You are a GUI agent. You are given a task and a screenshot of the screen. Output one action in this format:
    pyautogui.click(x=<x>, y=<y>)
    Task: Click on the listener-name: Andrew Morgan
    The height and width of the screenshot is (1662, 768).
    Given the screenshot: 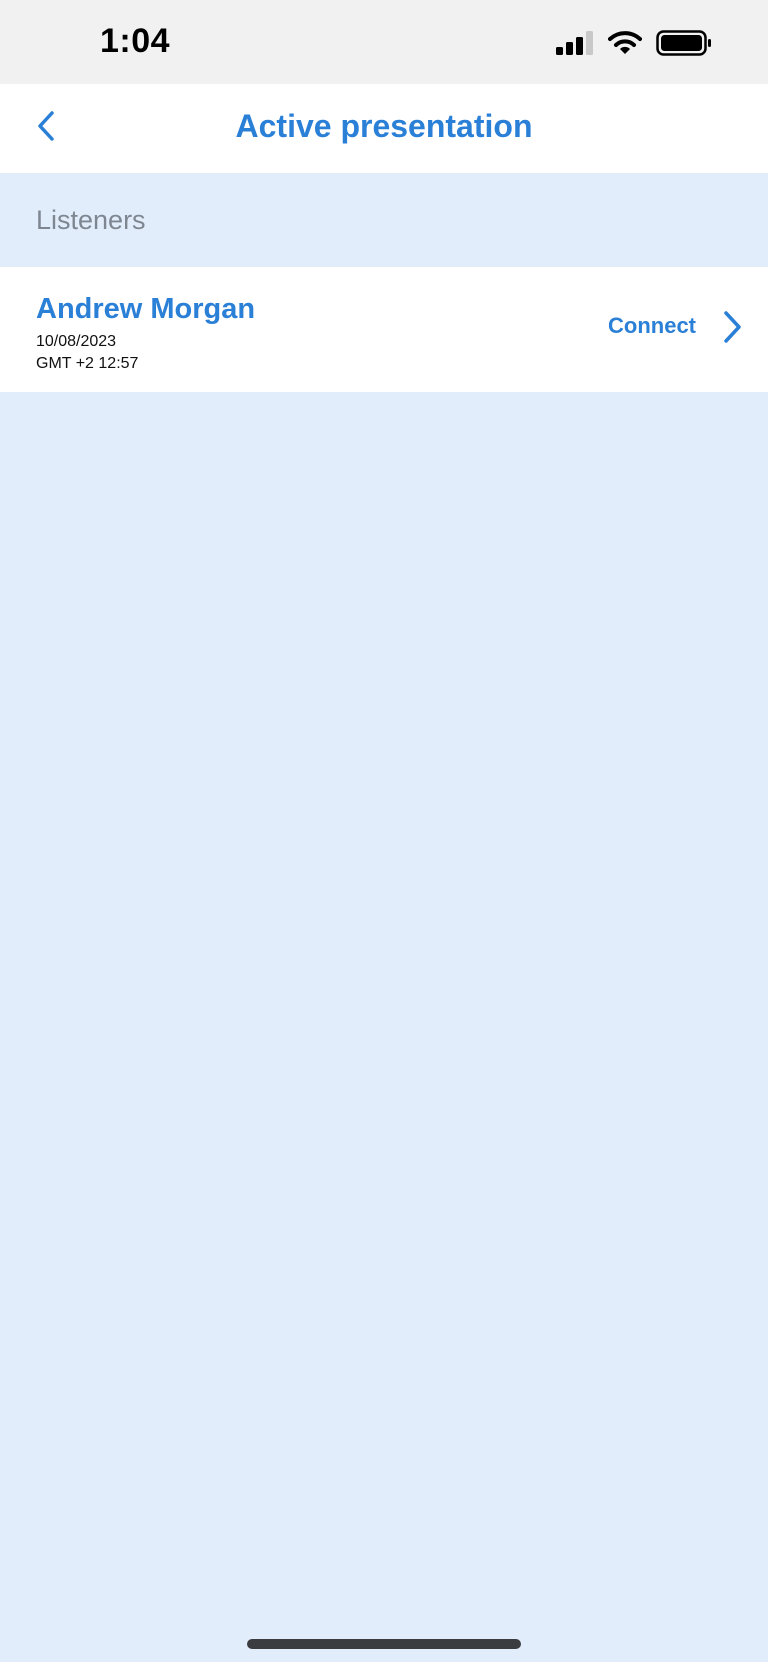 What is the action you would take?
    pyautogui.click(x=146, y=309)
    